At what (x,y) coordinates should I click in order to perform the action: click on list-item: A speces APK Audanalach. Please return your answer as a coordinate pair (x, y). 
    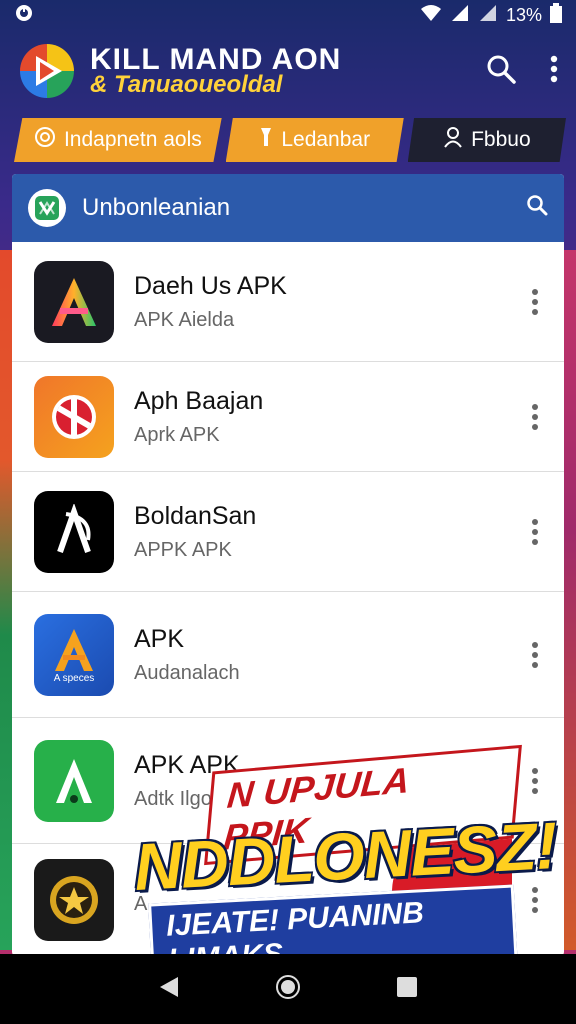
    Looking at the image, I should click on (288, 655).